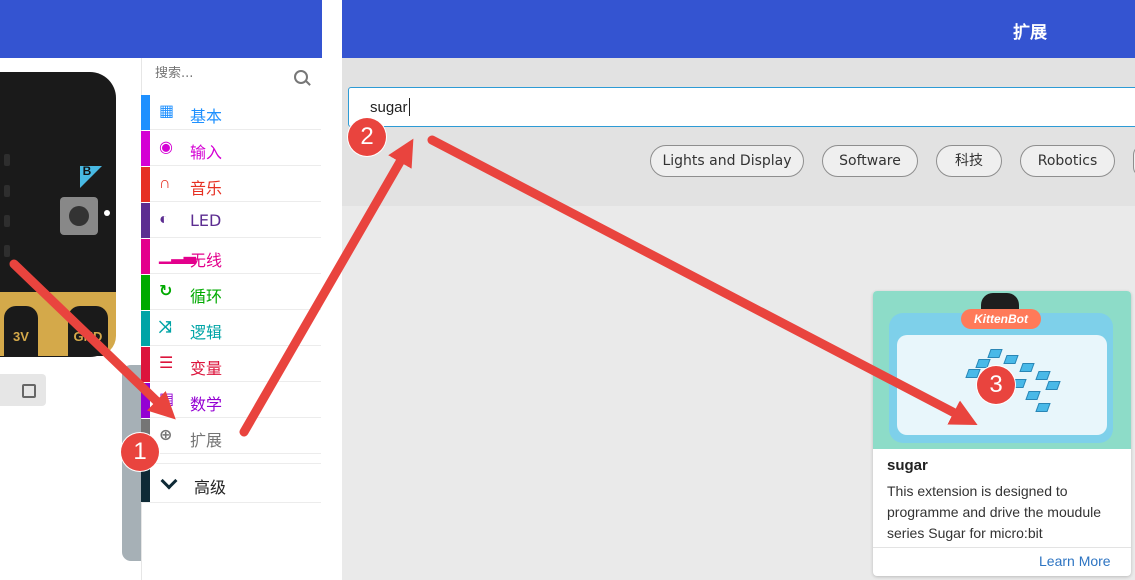  I want to click on category-label: 输入, so click(206, 152).